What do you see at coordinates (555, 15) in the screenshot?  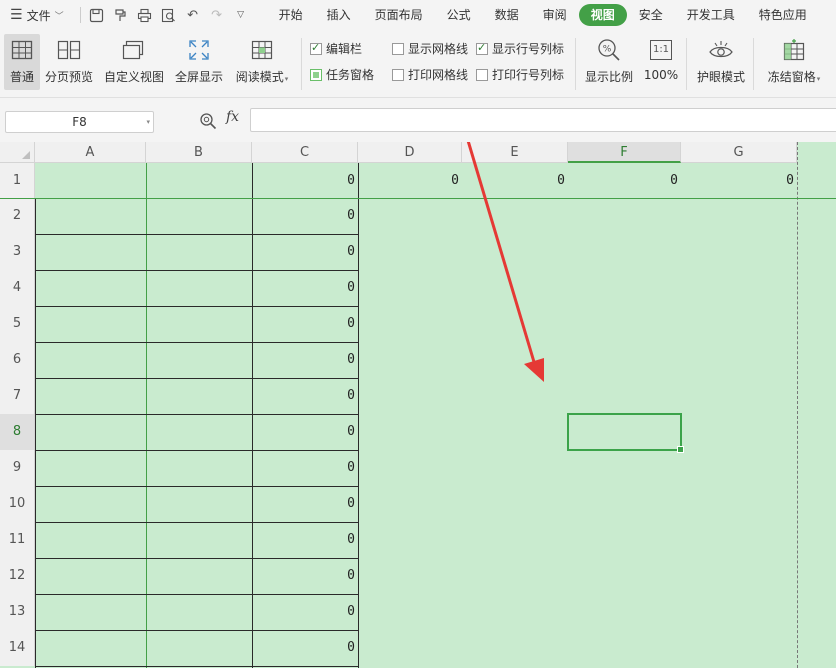 I see `tab-review: 审阅` at bounding box center [555, 15].